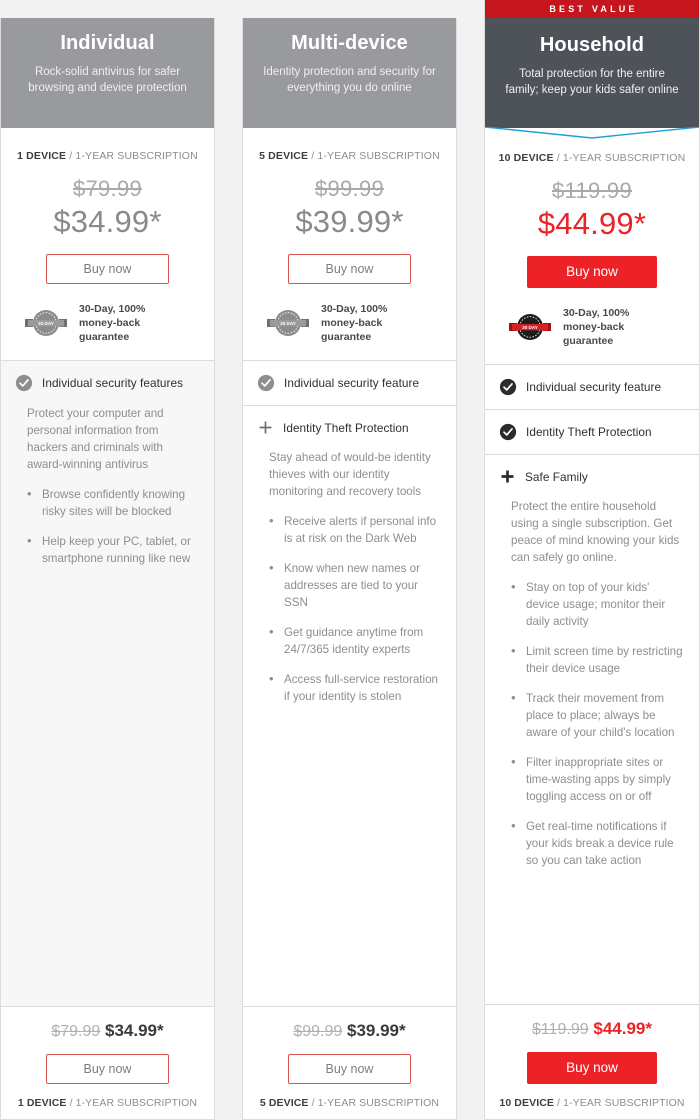 This screenshot has height=1120, width=700. I want to click on feature-group-header: Individual security features, so click(107, 383).